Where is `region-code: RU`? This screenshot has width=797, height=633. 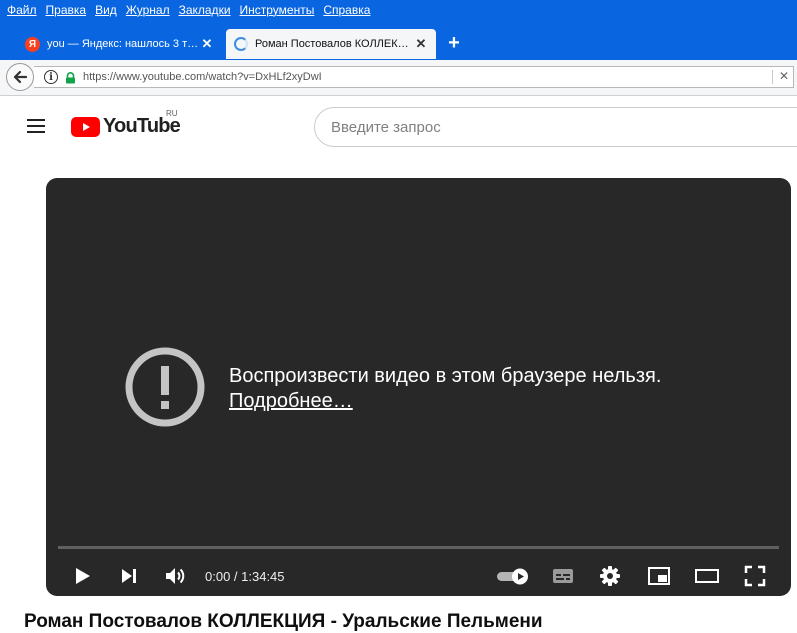
region-code: RU is located at coordinates (172, 113).